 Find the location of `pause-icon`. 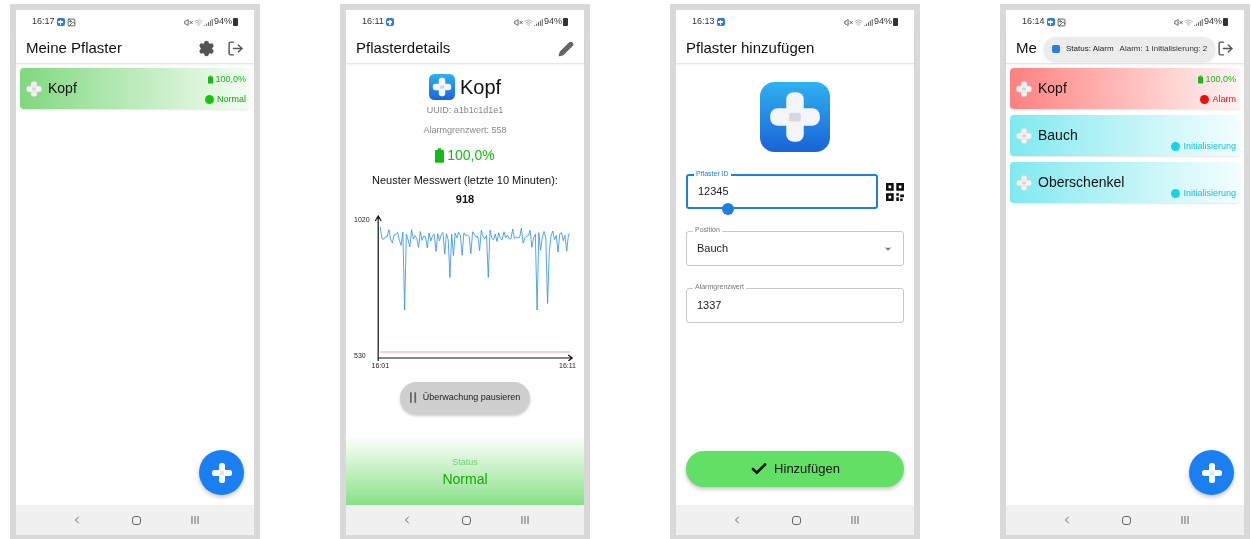

pause-icon is located at coordinates (413, 397).